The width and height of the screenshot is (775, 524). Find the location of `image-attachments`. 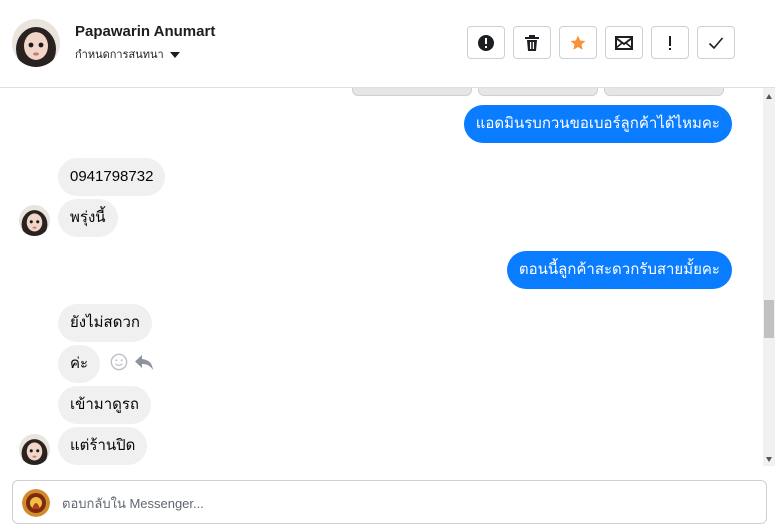

image-attachments is located at coordinates (538, 92).